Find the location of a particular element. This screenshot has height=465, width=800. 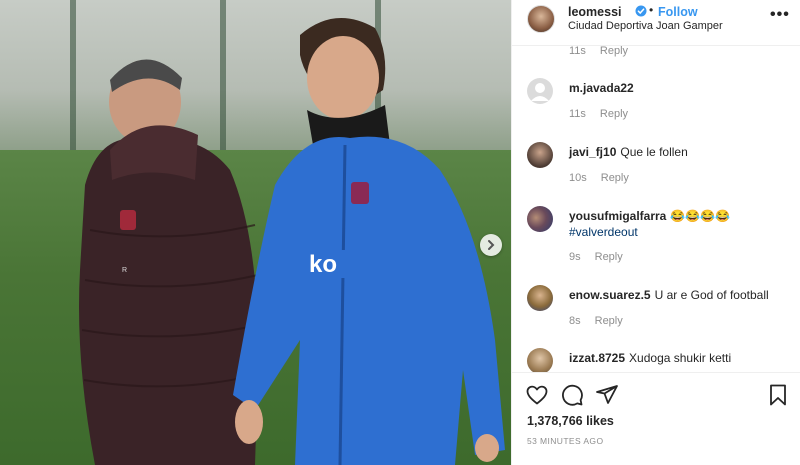

bookmark-icon is located at coordinates (778, 395).